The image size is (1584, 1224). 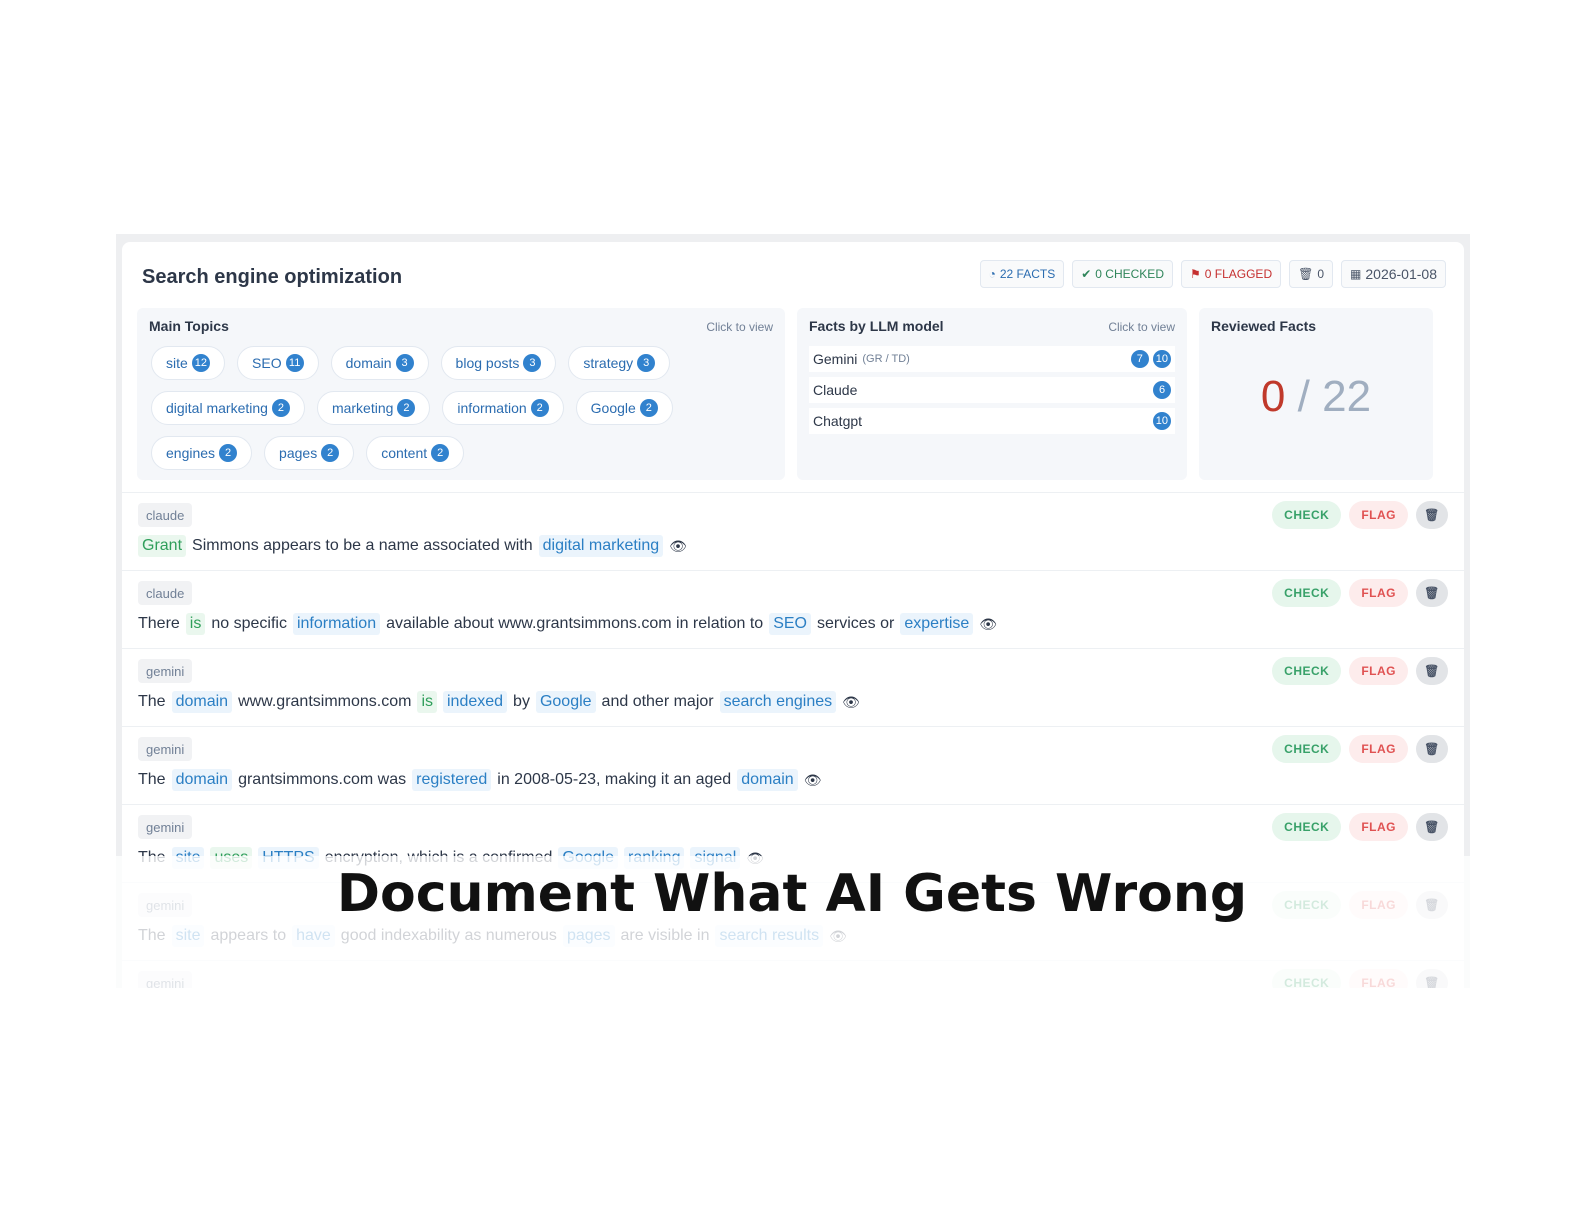 I want to click on reviewed-total: 22, so click(x=1347, y=396).